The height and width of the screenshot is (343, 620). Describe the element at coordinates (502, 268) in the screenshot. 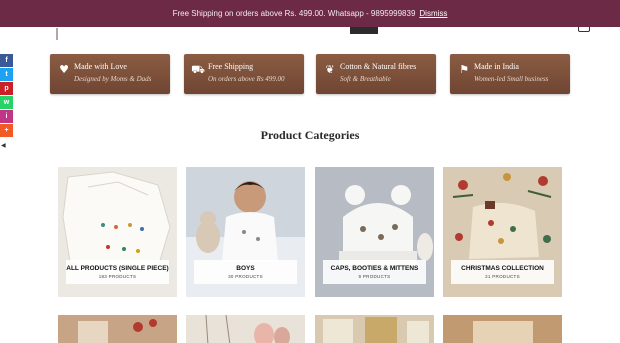

I see `category-name: CHRISTMAS COLLECTION` at that location.